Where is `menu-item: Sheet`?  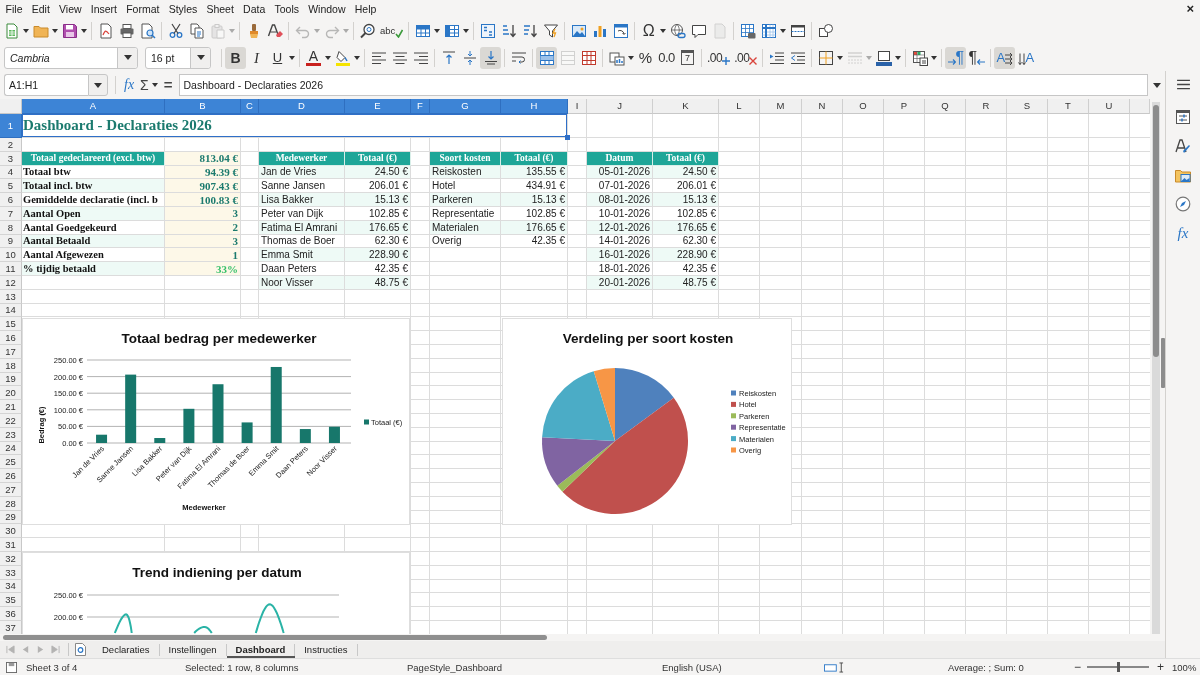 menu-item: Sheet is located at coordinates (220, 9).